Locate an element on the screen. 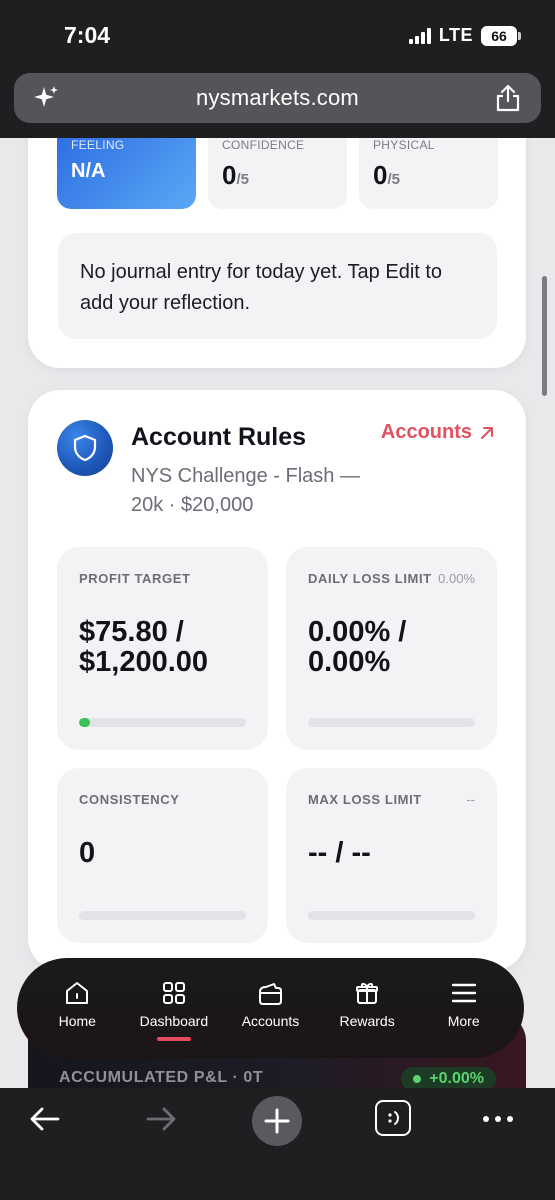 Image resolution: width=555 pixels, height=1200 pixels. wallet-icon is located at coordinates (271, 994).